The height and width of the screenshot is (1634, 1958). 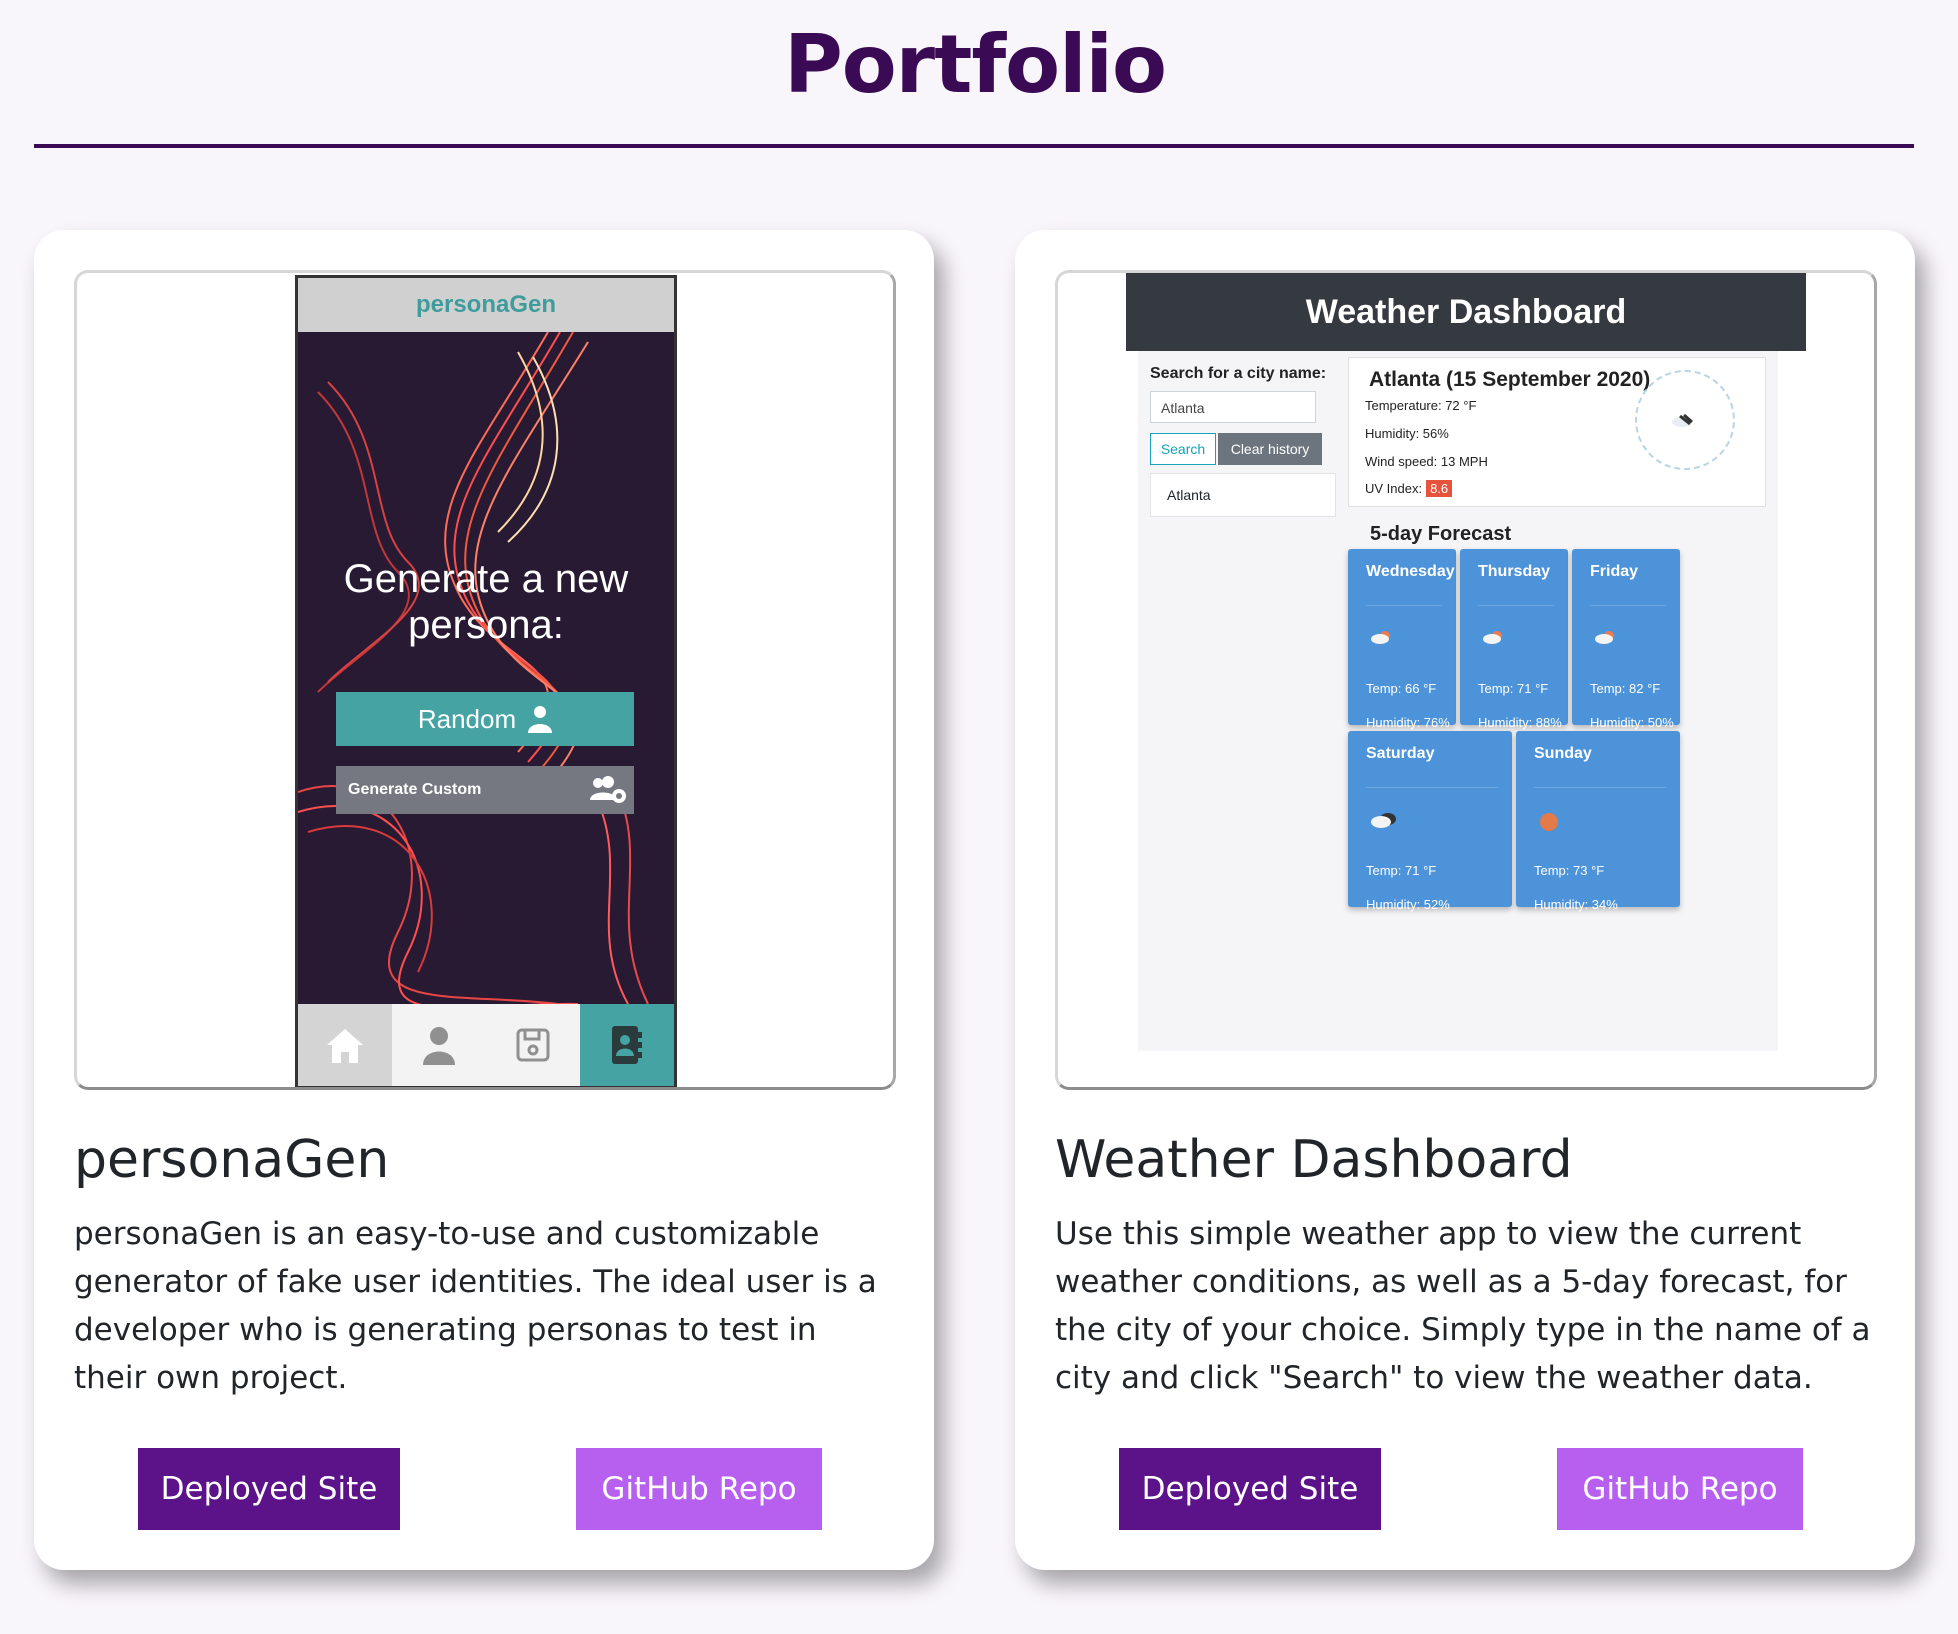 What do you see at coordinates (1238, 373) in the screenshot?
I see `search-label: Search for a city name:` at bounding box center [1238, 373].